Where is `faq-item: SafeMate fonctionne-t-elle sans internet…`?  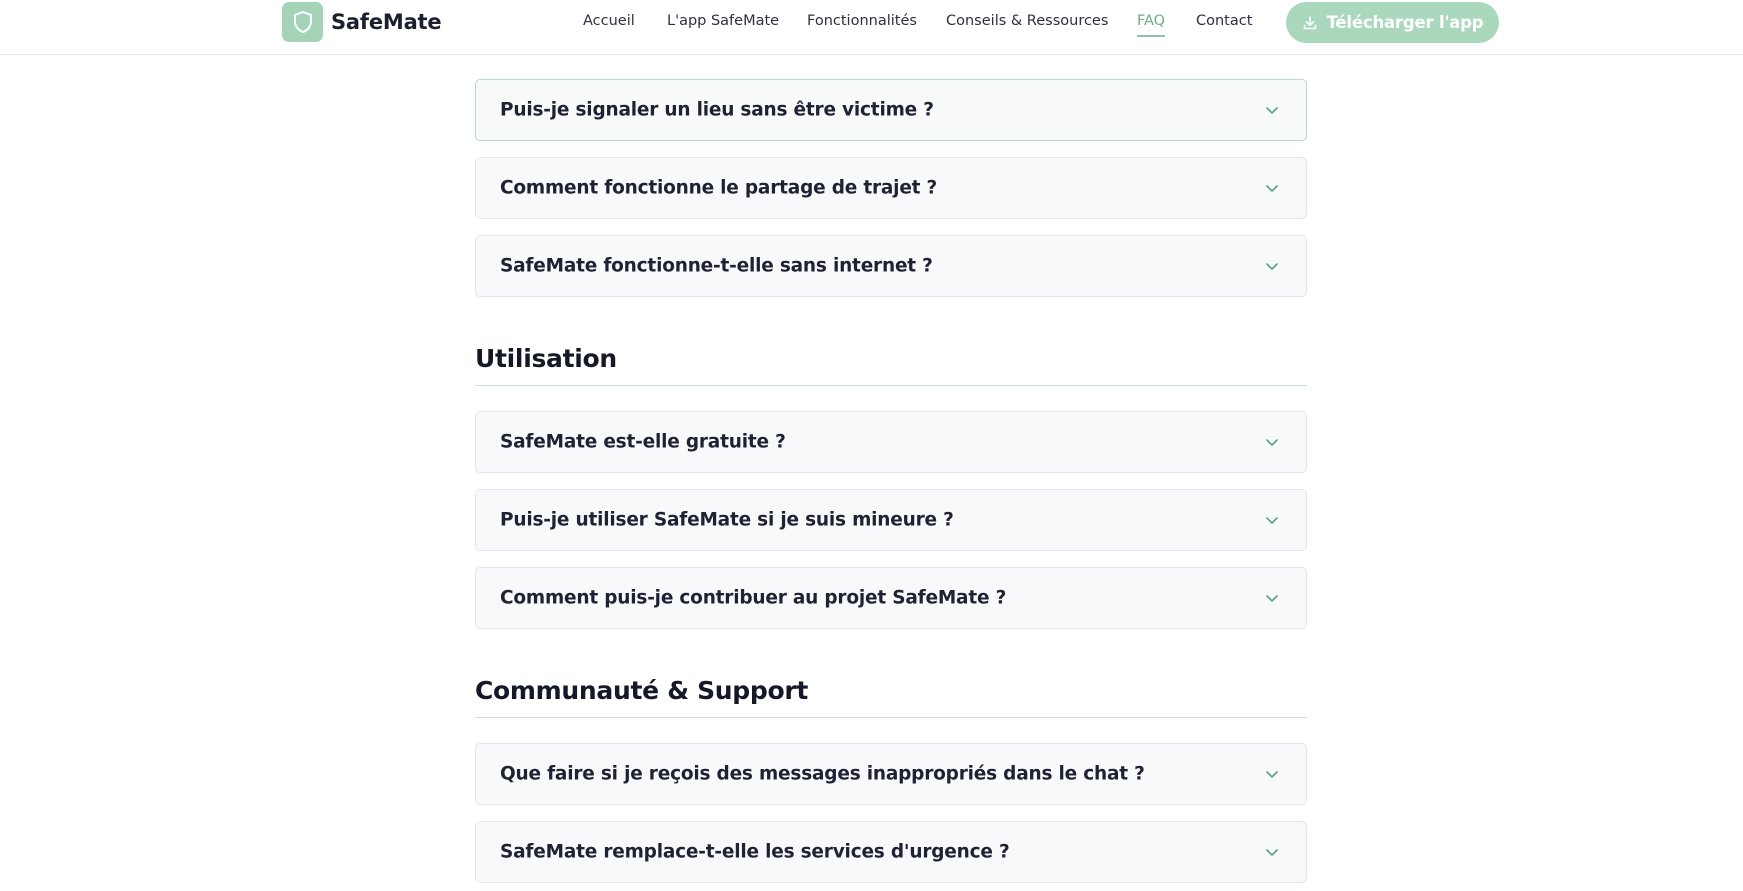
faq-item: SafeMate fonctionne-t-elle sans internet… is located at coordinates (891, 266).